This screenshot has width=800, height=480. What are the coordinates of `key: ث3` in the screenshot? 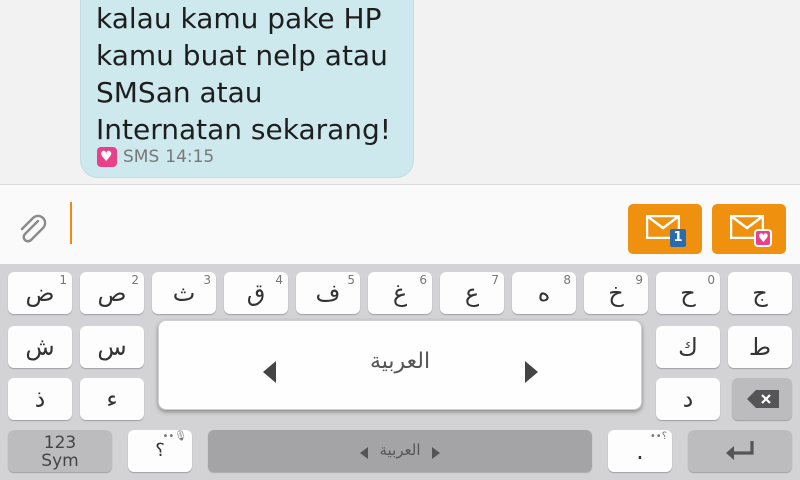 It's located at (184, 293).